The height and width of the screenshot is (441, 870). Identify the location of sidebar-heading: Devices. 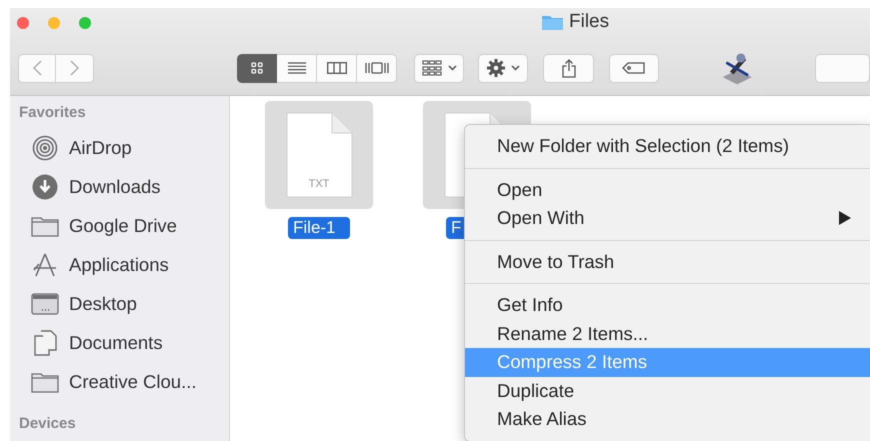
(47, 423).